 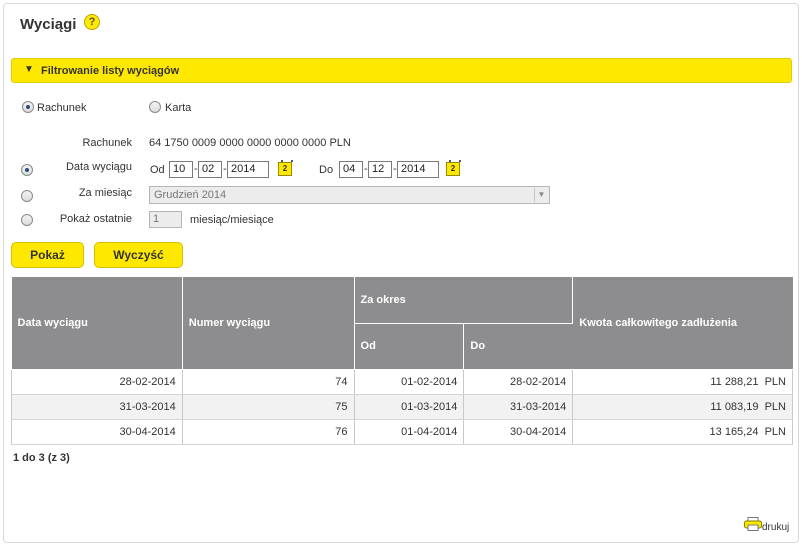 I want to click on cell-date: 31-03-2014, so click(x=97, y=407).